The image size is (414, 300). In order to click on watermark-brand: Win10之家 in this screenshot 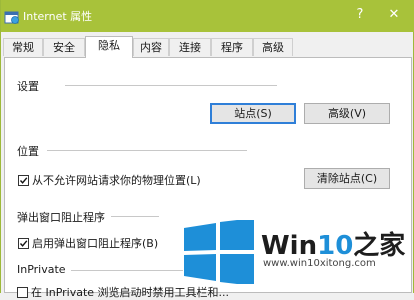, I will do `click(333, 243)`.